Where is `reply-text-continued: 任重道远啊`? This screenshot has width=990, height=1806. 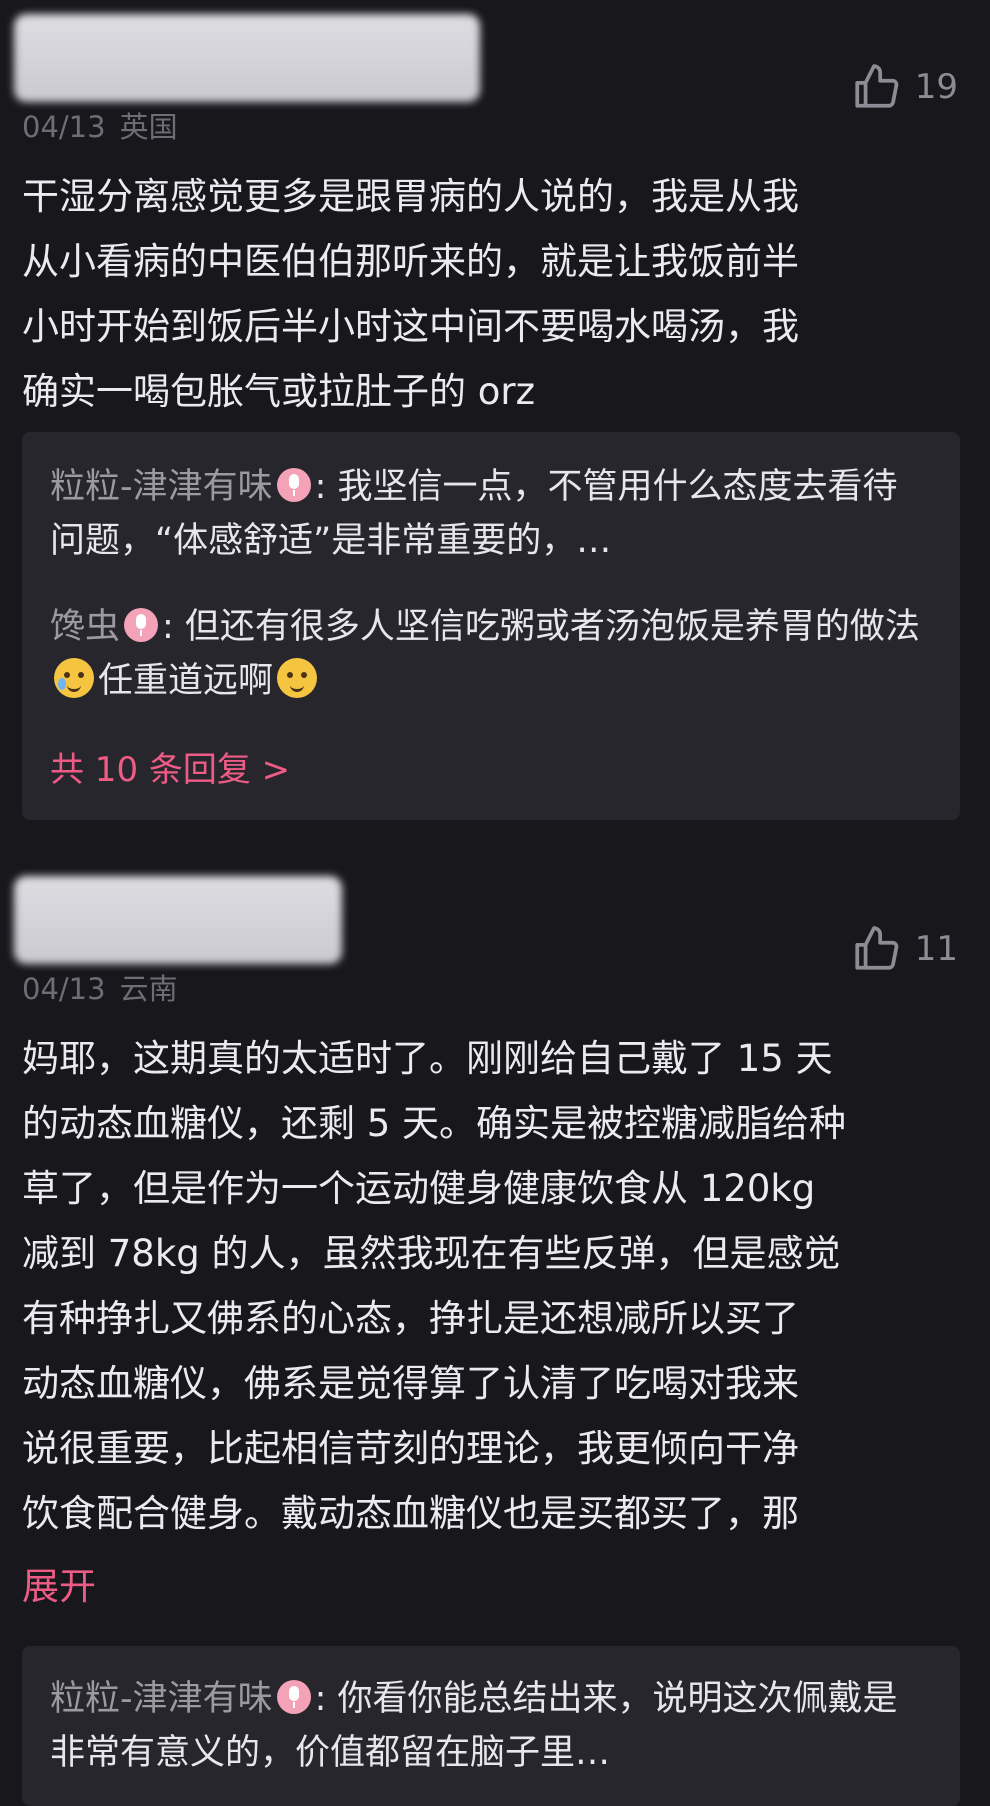
reply-text-continued: 任重道远啊 is located at coordinates (186, 681).